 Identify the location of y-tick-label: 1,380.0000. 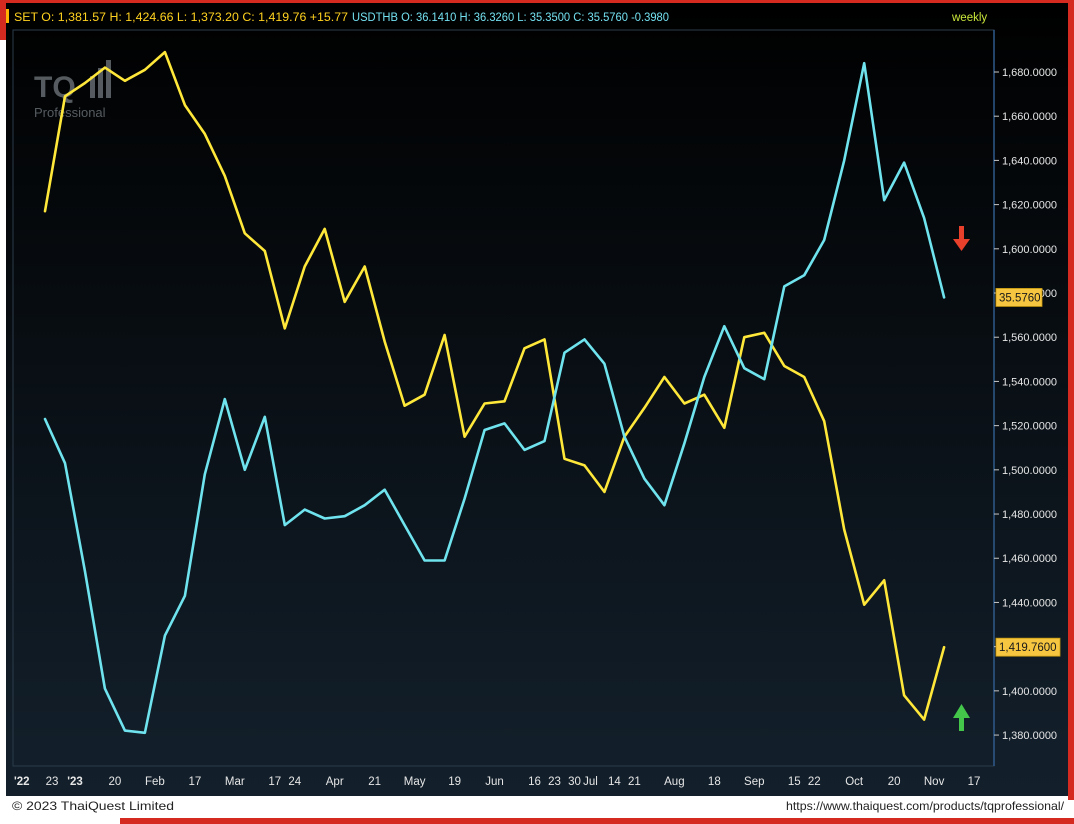
(1029, 736).